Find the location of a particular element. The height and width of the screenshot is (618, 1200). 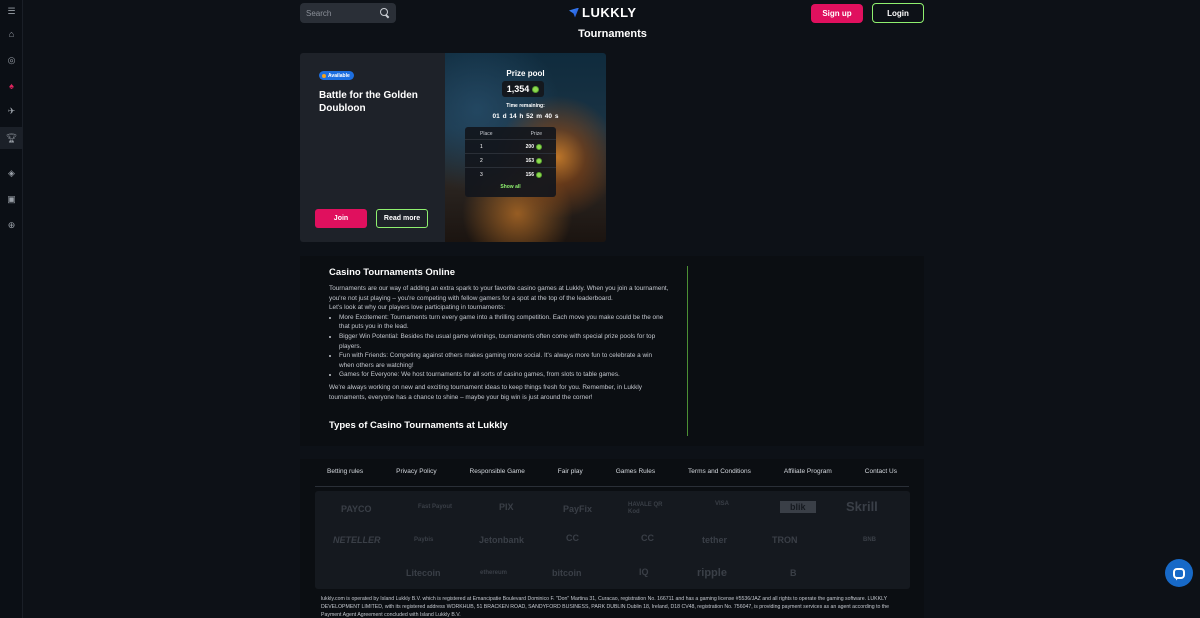

payment-logo-paybis: Paybis is located at coordinates (424, 540).